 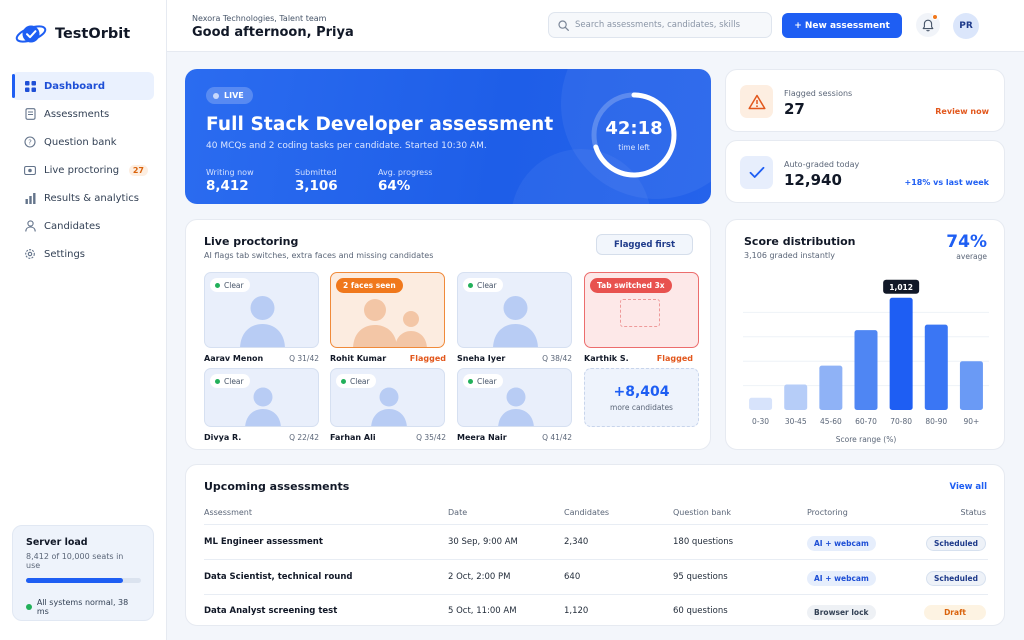 I want to click on search-box, so click(x=660, y=25).